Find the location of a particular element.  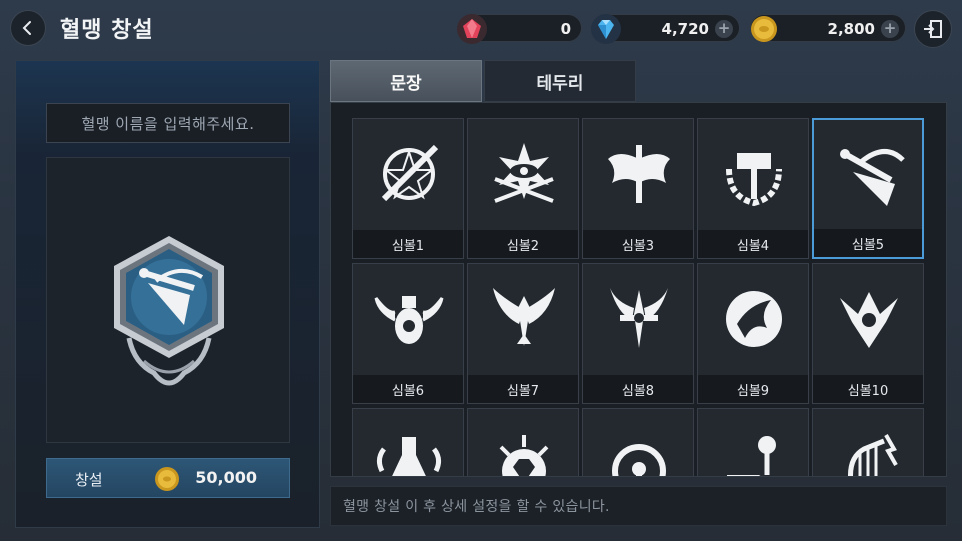

add-diamond-button: + is located at coordinates (724, 29).